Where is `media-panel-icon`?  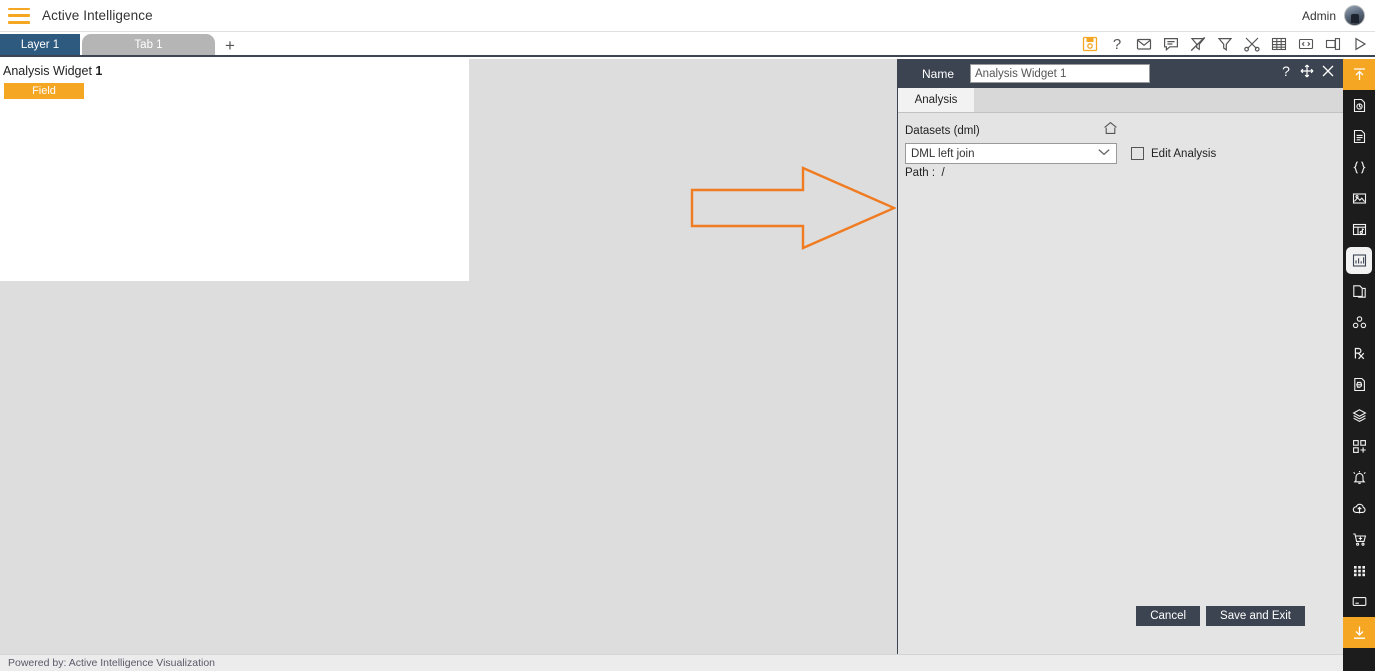 media-panel-icon is located at coordinates (1359, 229).